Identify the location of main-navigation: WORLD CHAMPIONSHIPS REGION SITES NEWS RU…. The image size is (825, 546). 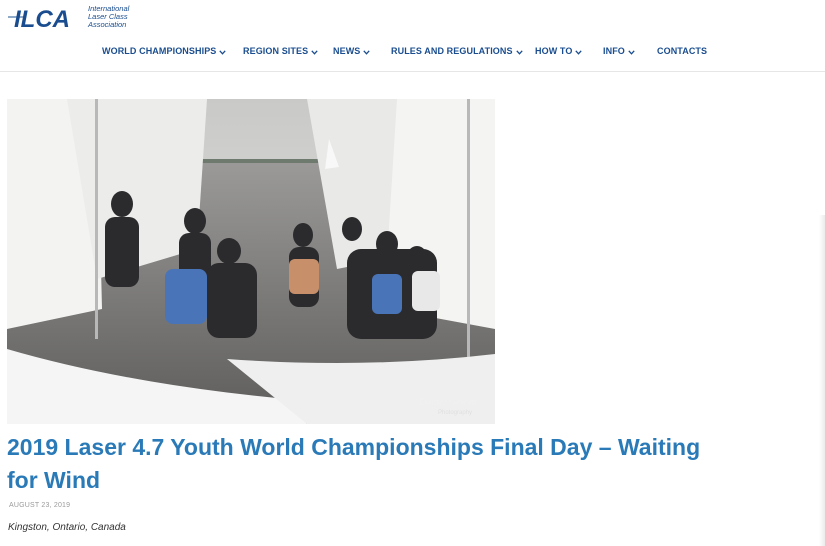
(412, 52).